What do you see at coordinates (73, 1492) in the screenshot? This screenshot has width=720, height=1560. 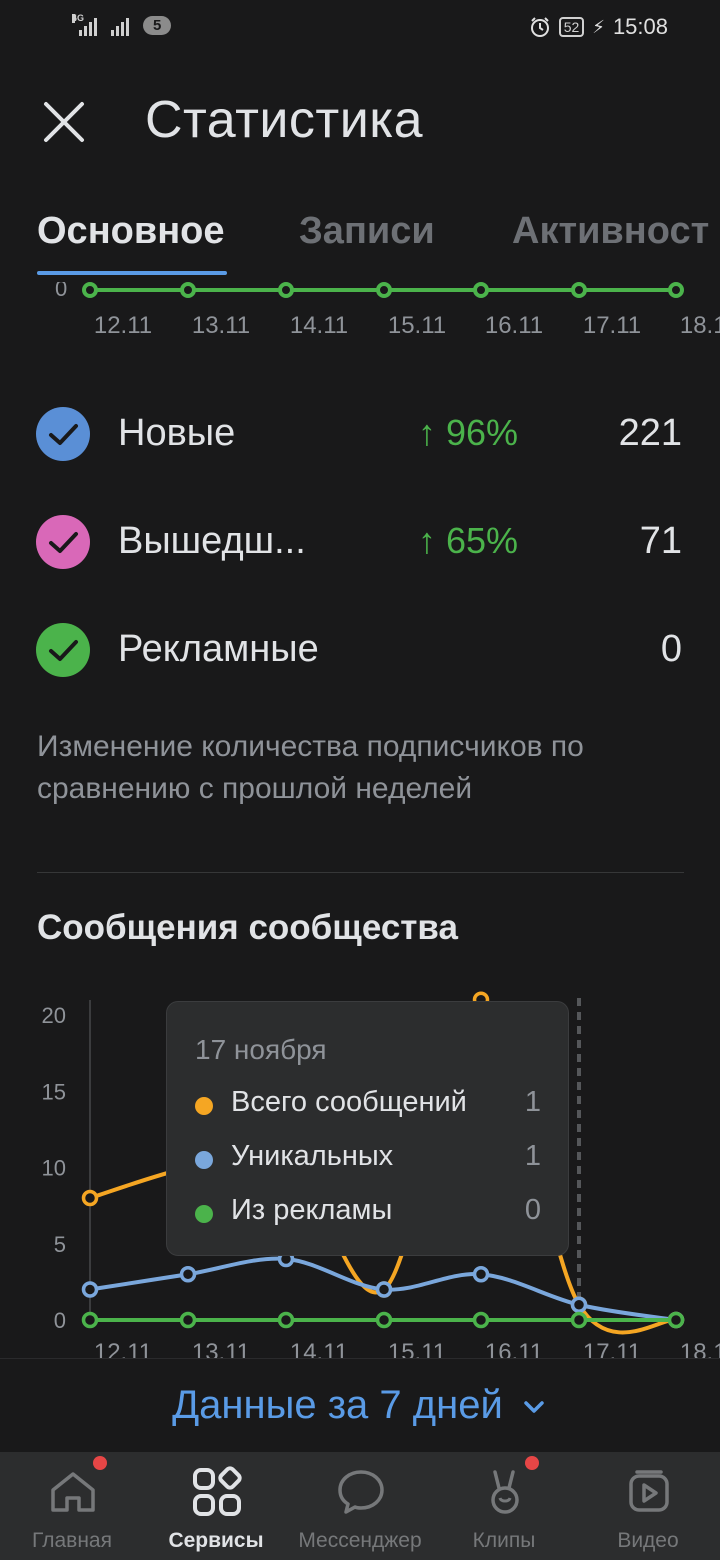 I see `home-icon` at bounding box center [73, 1492].